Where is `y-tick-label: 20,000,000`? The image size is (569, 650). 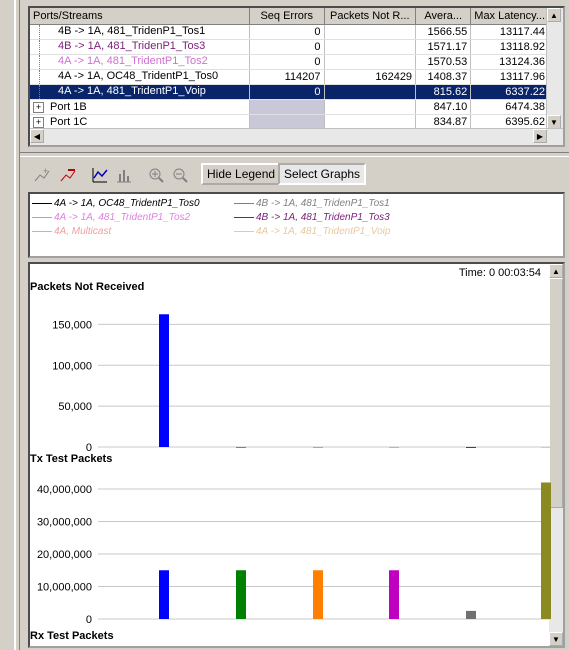
y-tick-label: 20,000,000 is located at coordinates (64, 555).